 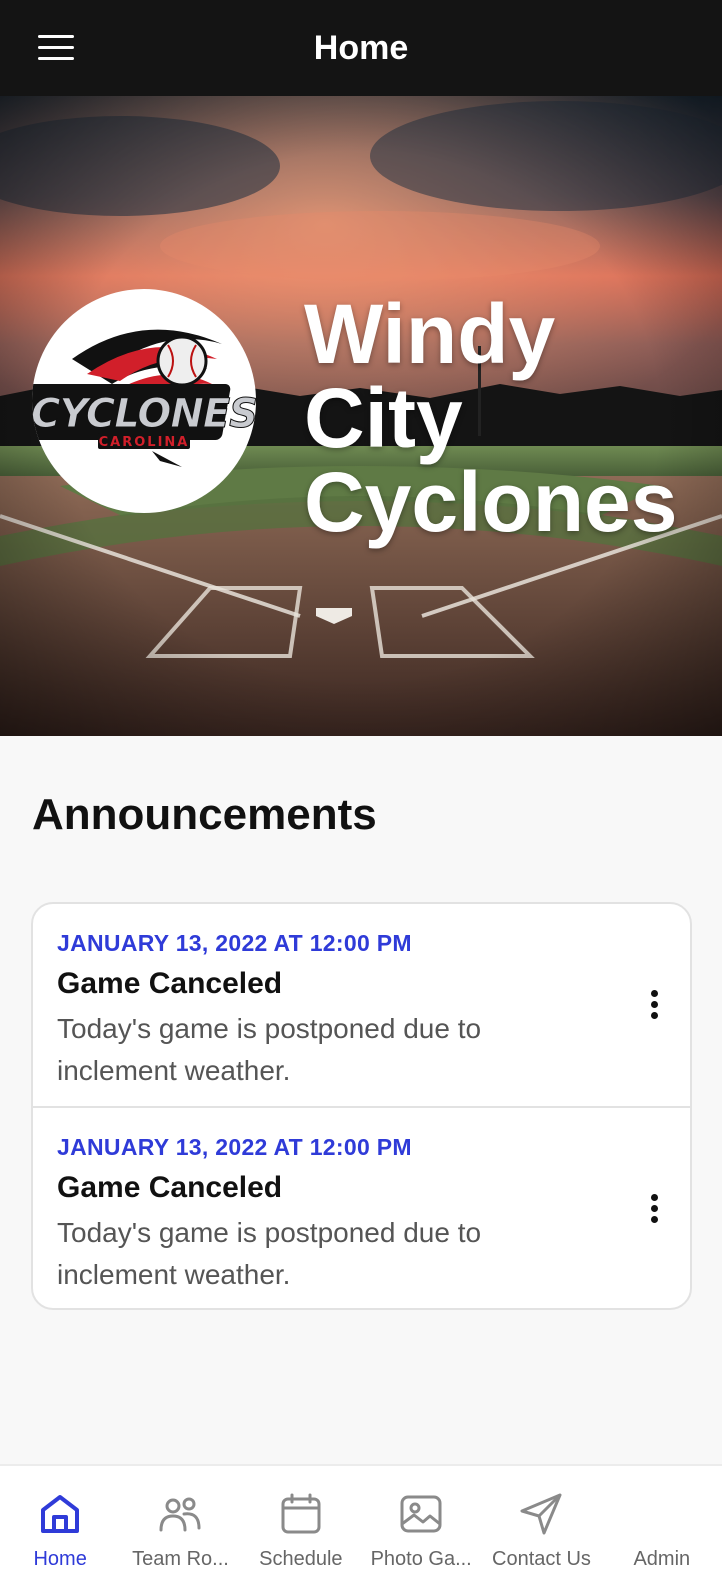 I want to click on svg-text: CAROLINA, so click(x=144, y=442).